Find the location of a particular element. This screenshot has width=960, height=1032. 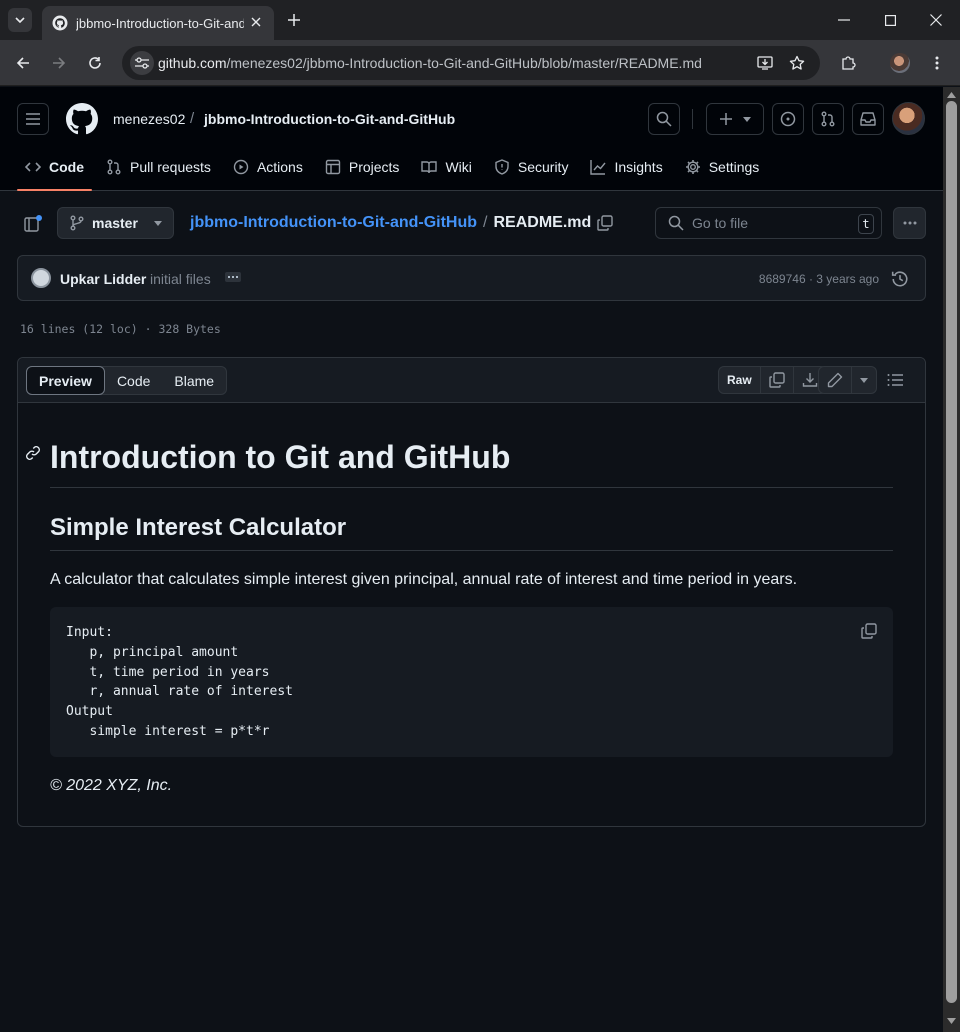

edit-options-dropdown is located at coordinates (864, 380).